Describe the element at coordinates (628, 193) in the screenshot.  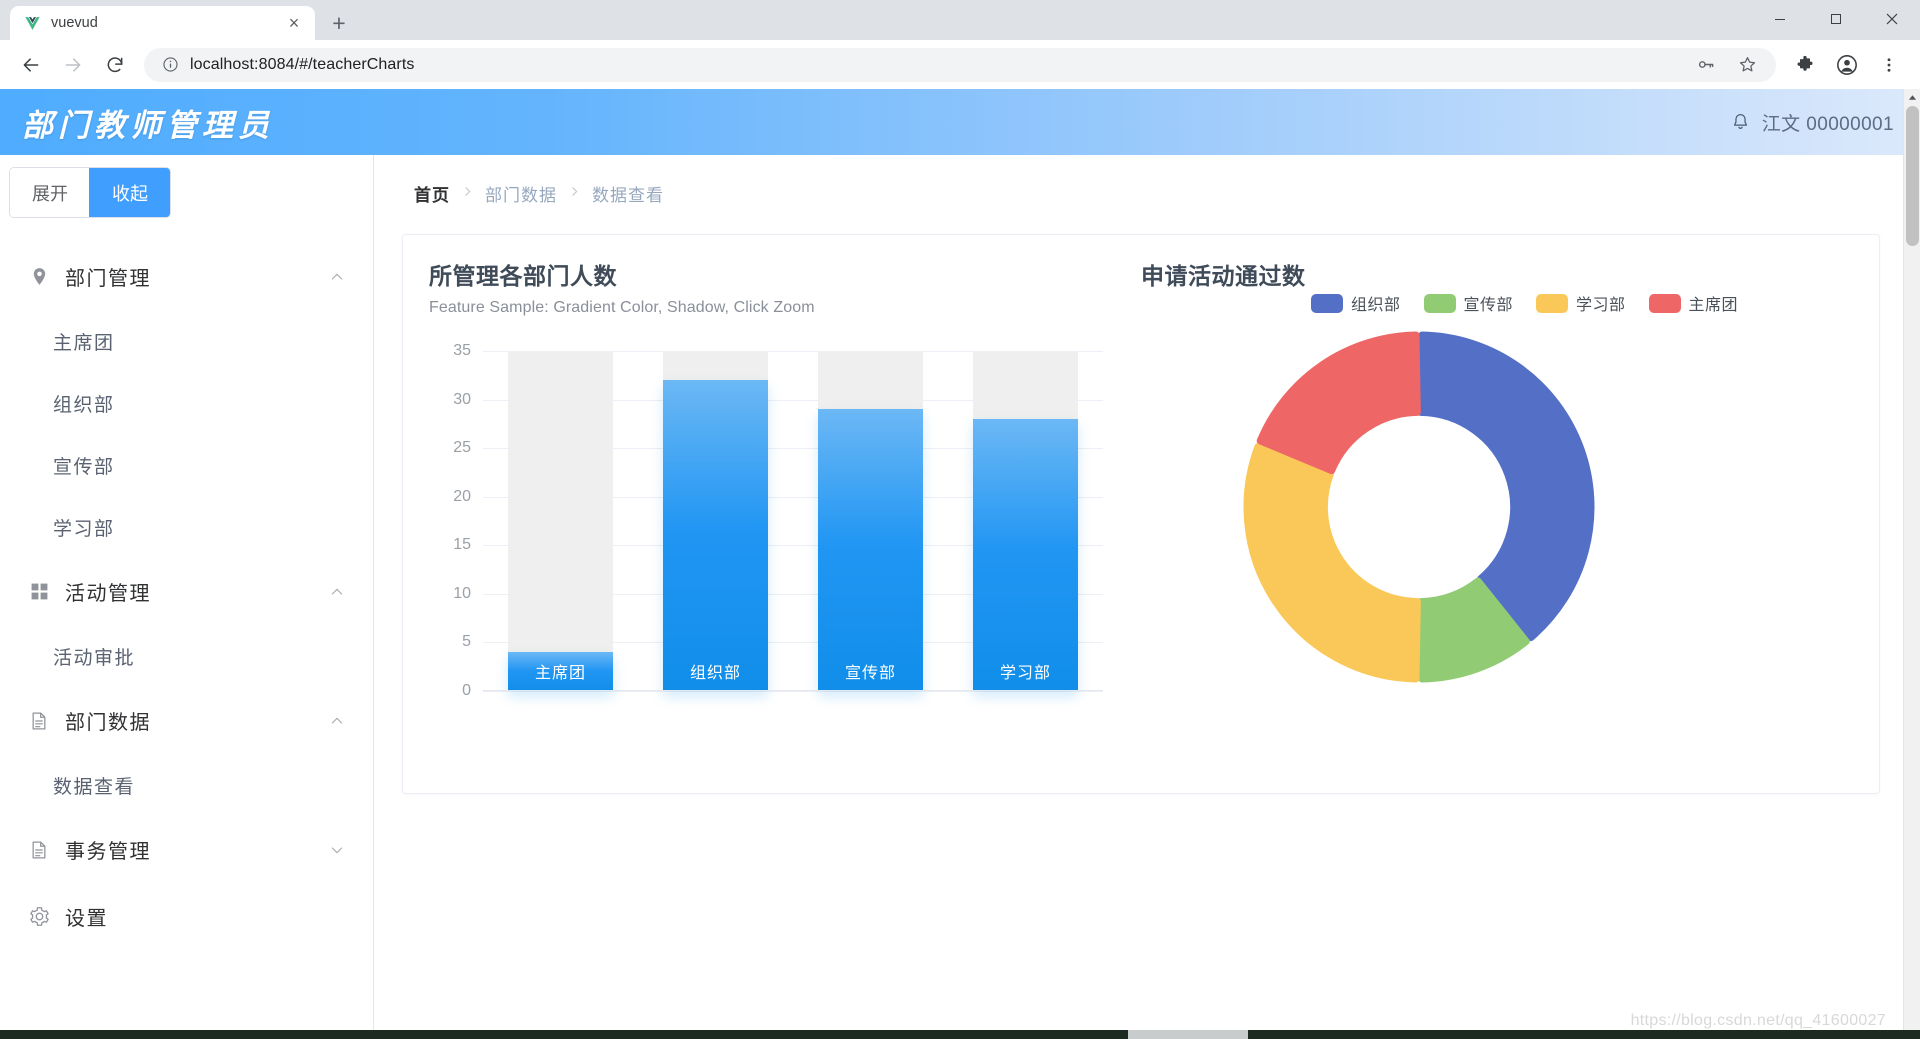
I see `breadcrumb-item-2: 数据查看` at that location.